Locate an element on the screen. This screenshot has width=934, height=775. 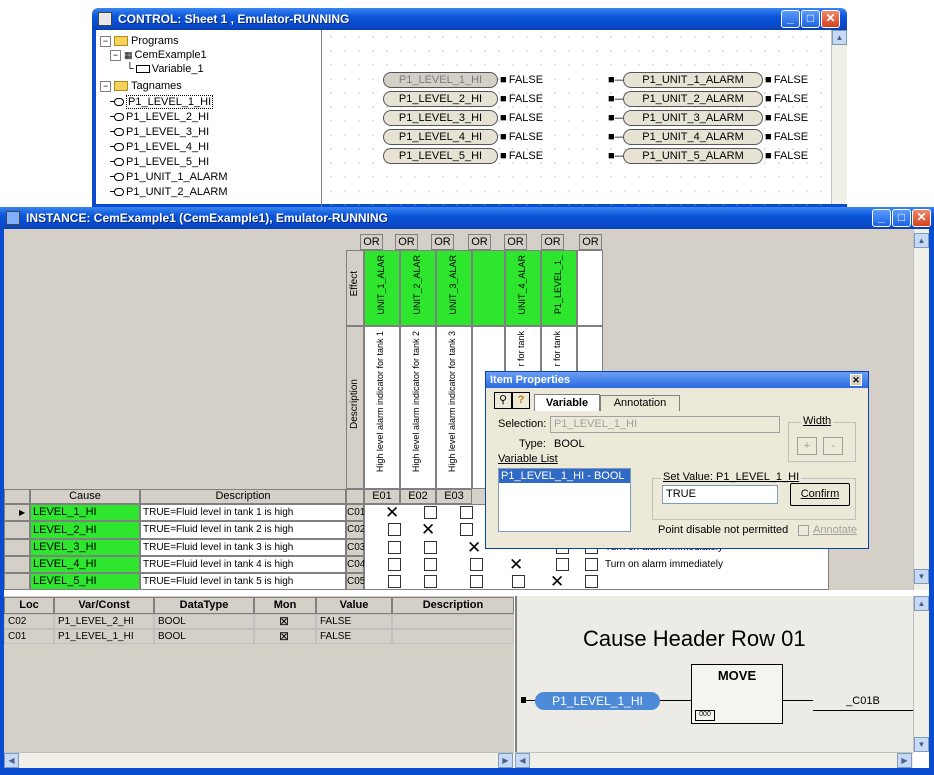
cause-name: LEVEL_3_HI is located at coordinates (85, 547).